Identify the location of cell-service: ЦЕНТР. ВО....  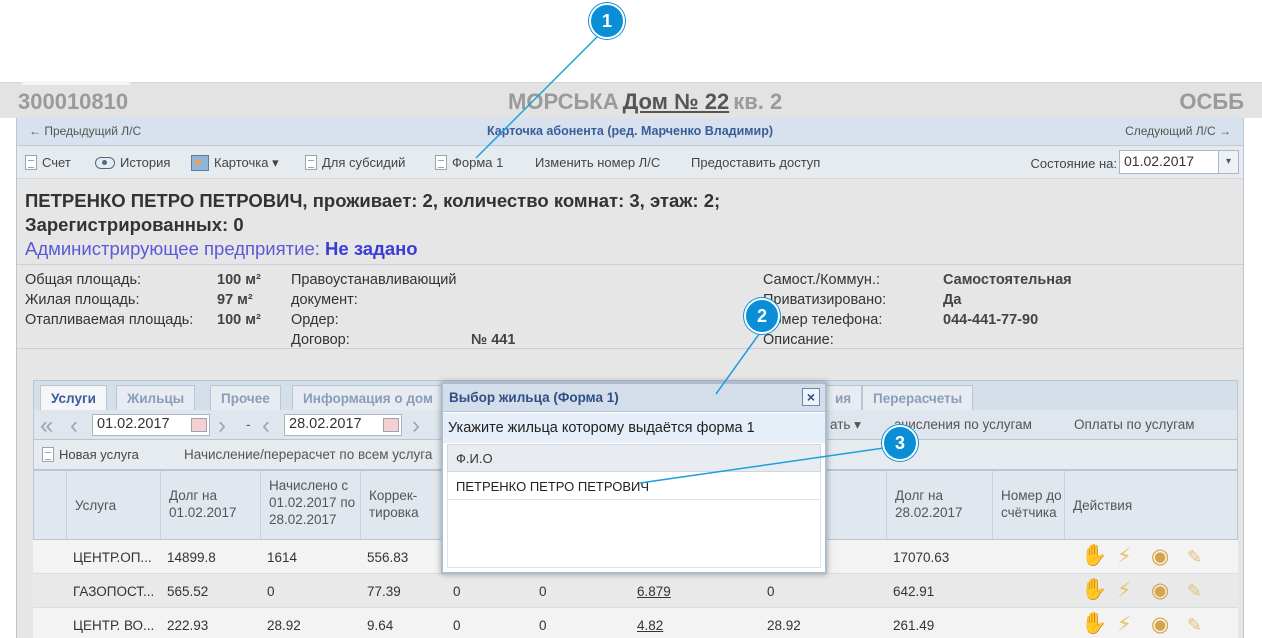
(114, 625).